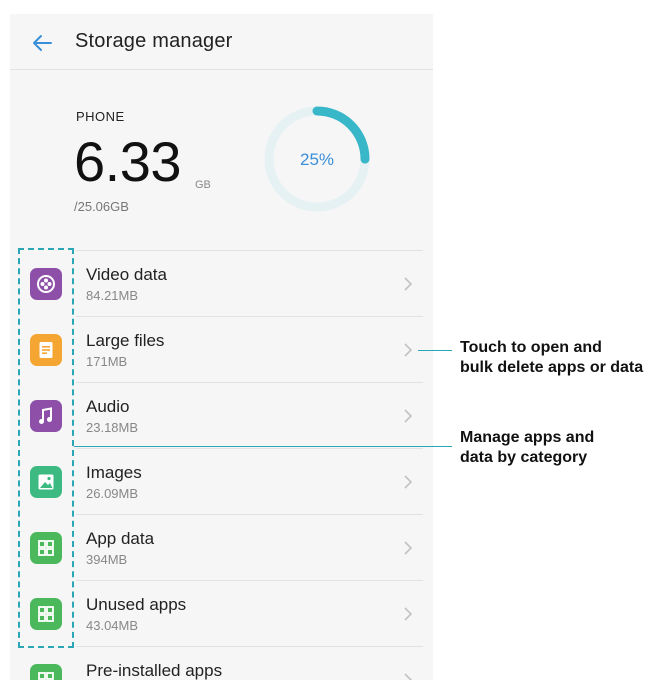 This screenshot has height=680, width=666. Describe the element at coordinates (112, 493) in the screenshot. I see `category-size: 26.09MB` at that location.